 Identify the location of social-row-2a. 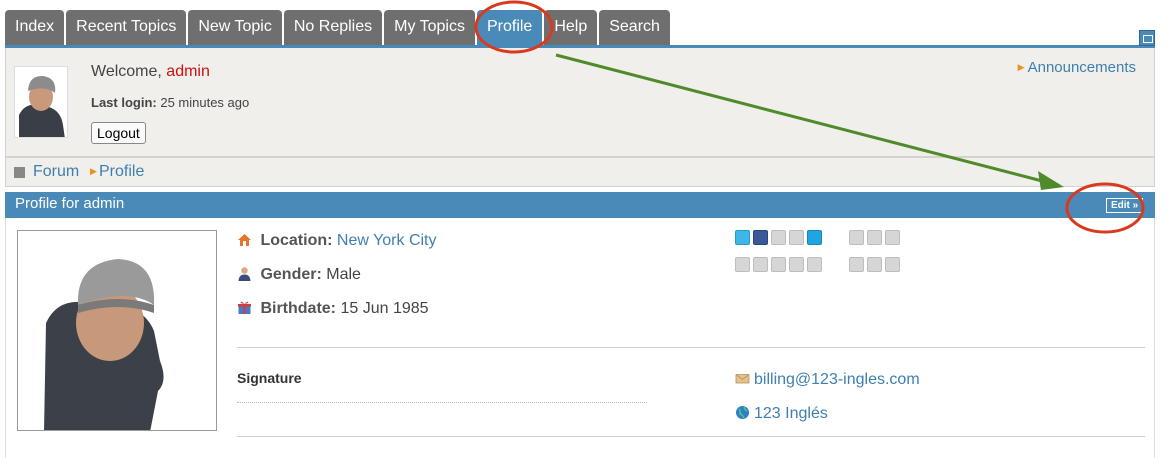
(780, 264).